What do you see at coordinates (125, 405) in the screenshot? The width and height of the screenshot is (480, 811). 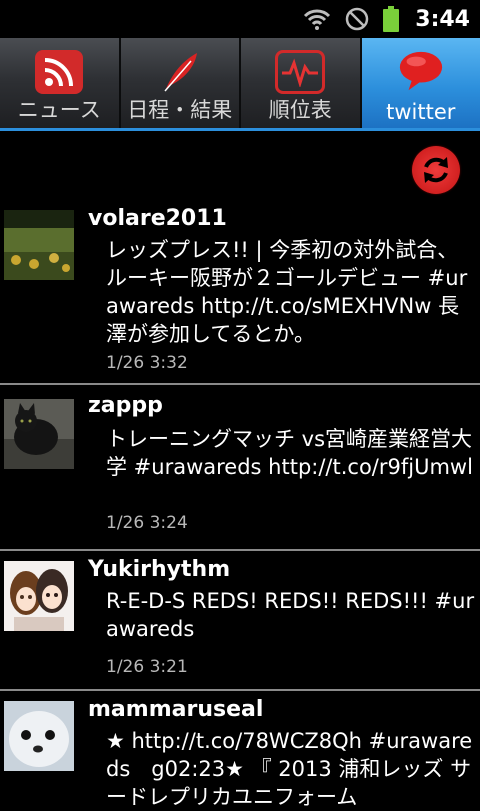 I see `tweet-username: zappp` at bounding box center [125, 405].